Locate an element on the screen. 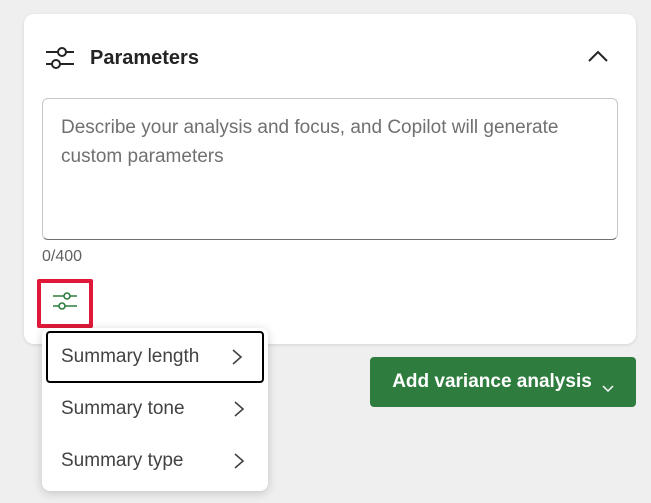 The image size is (651, 503). menu-item-label: Summary tone is located at coordinates (123, 408).